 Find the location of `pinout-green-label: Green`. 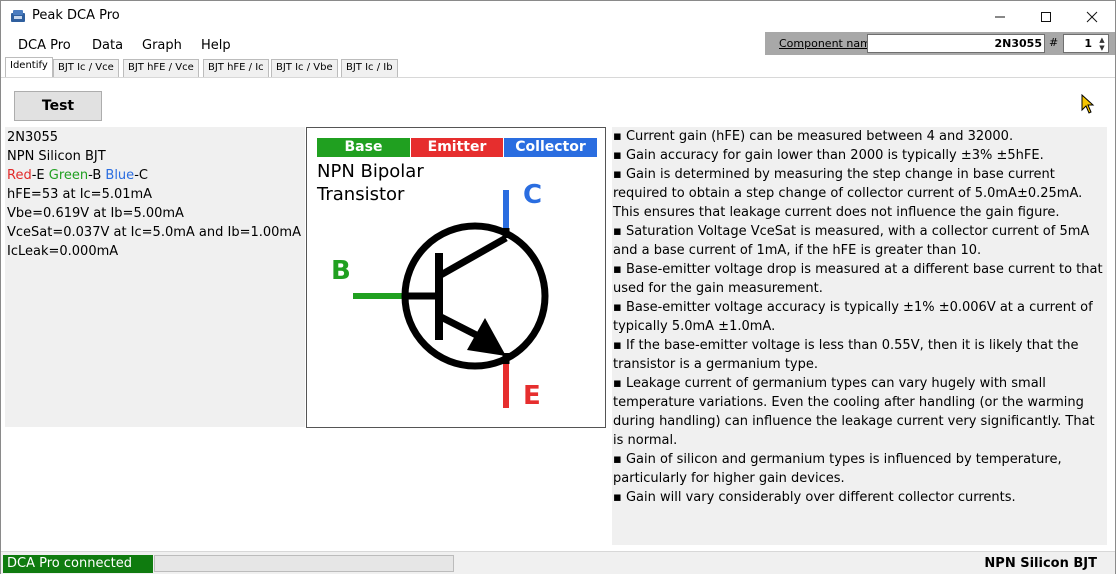

pinout-green-label: Green is located at coordinates (68, 175).